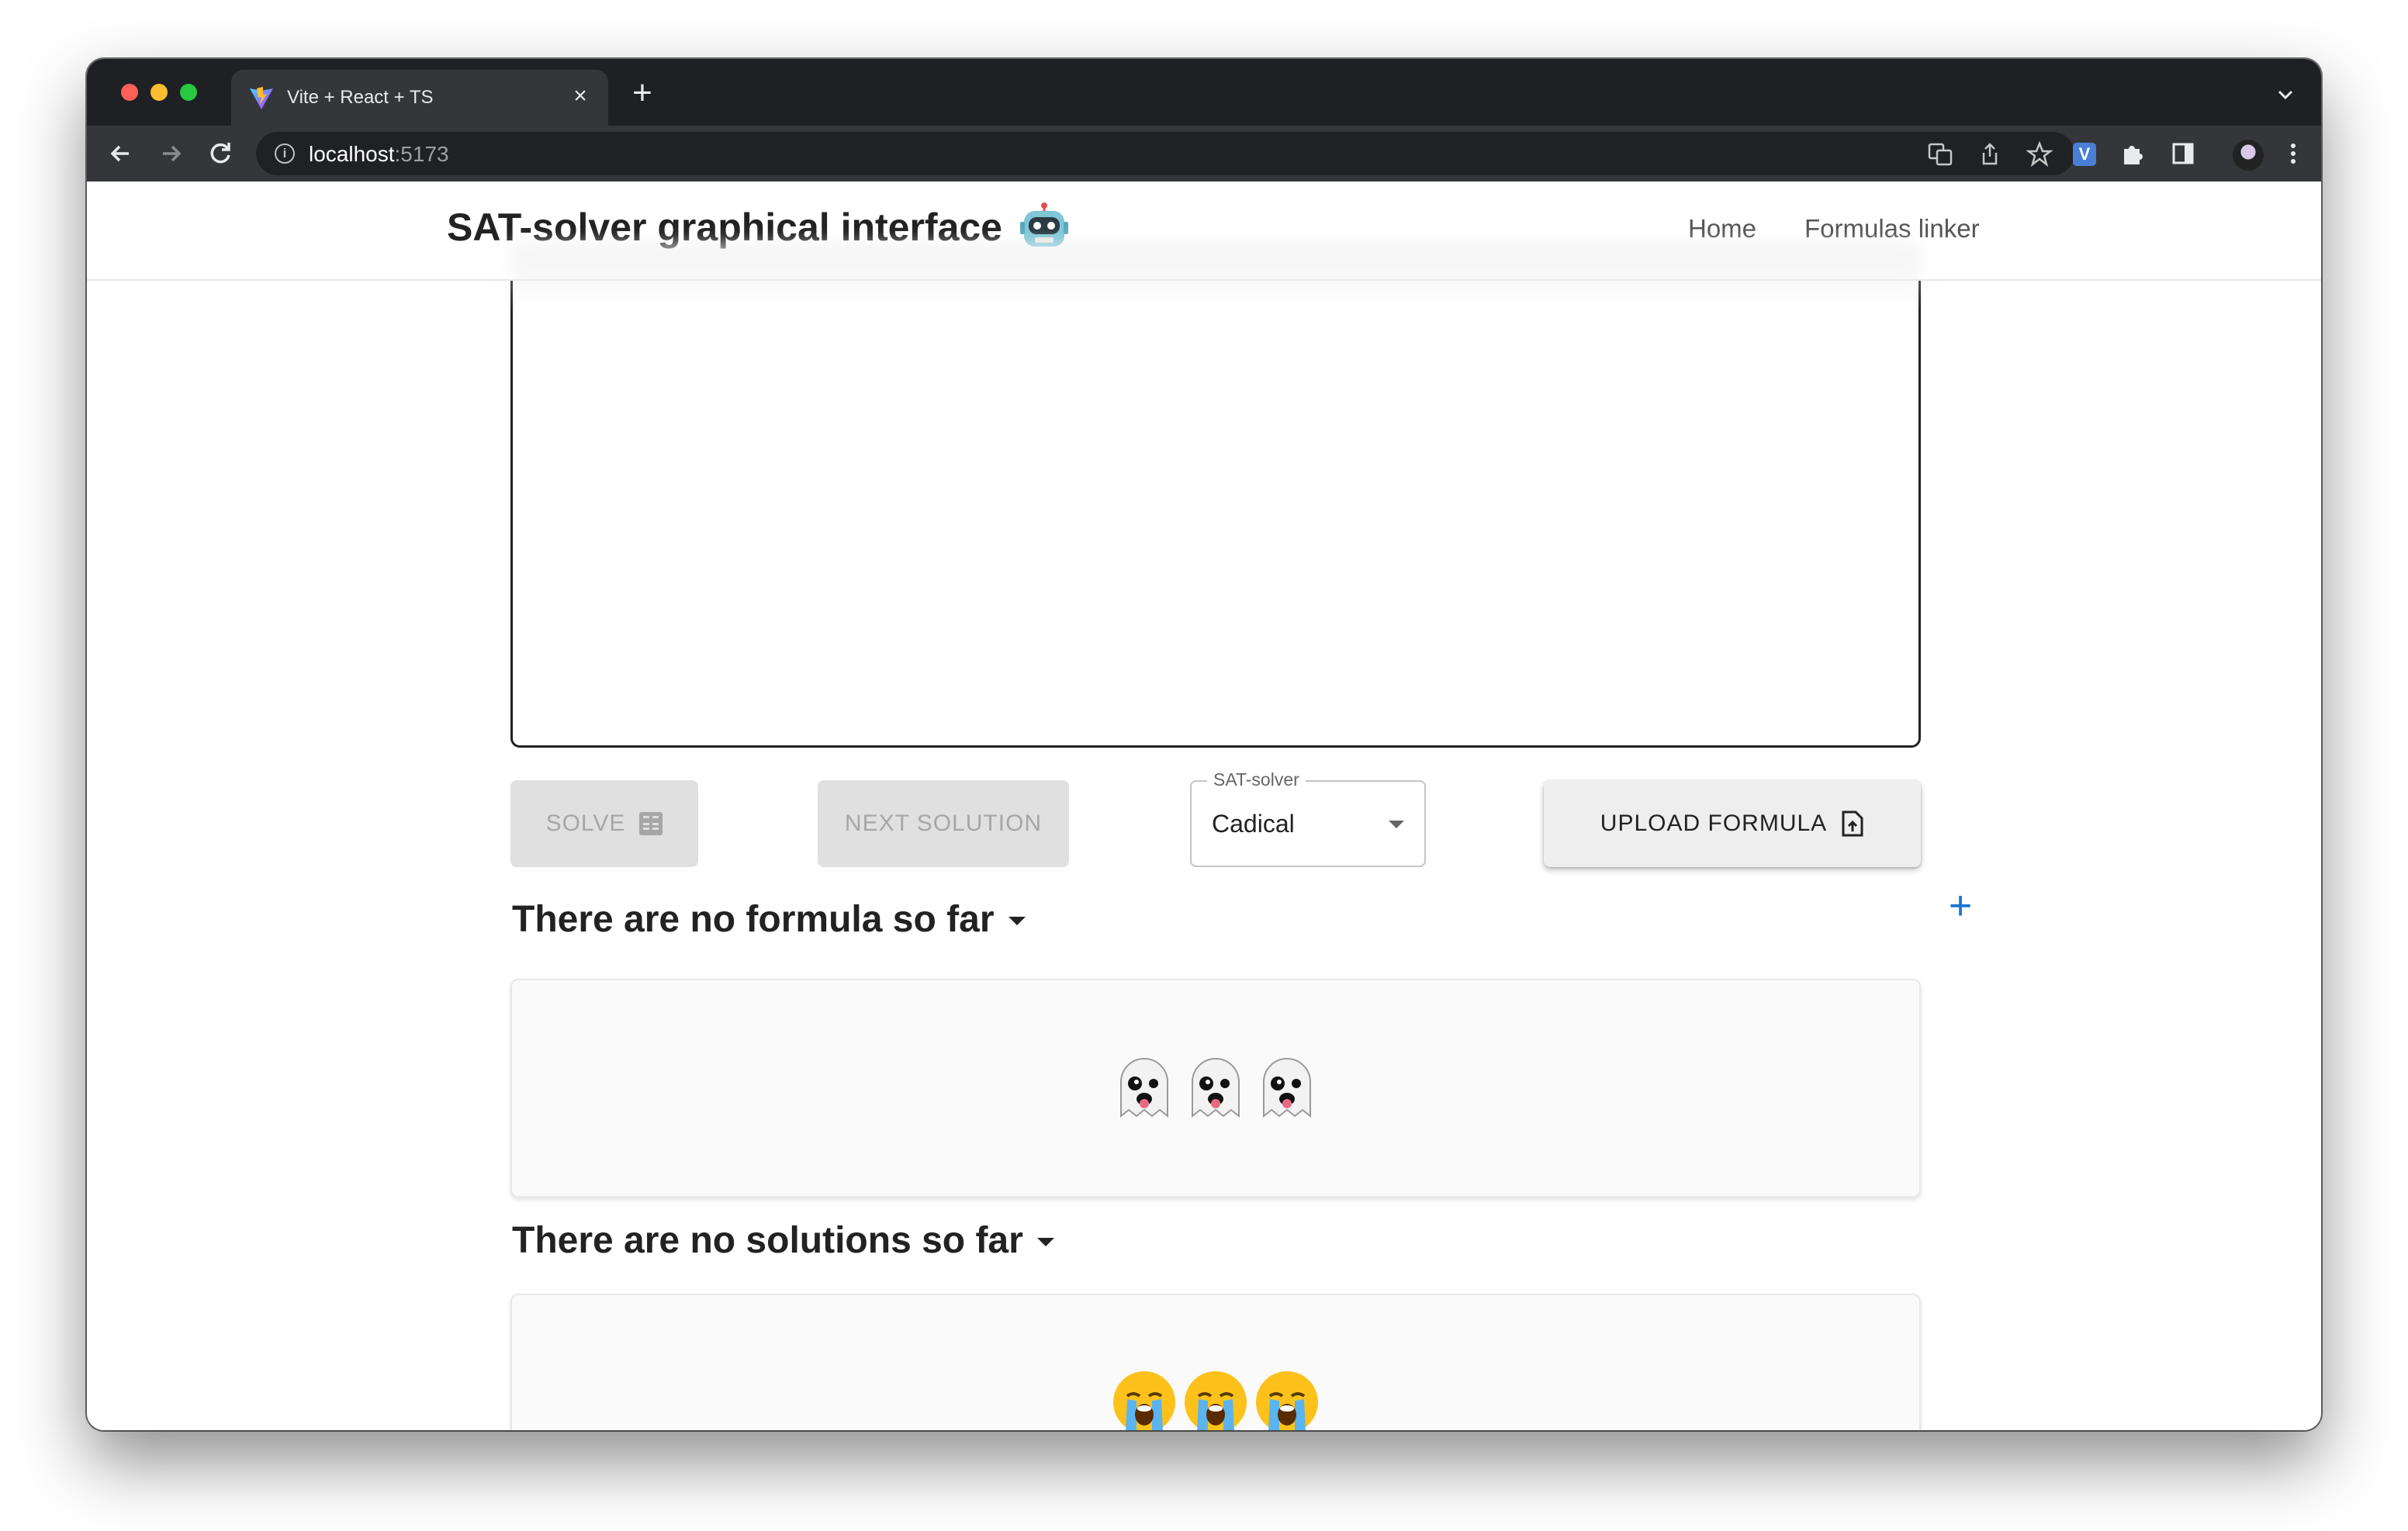 The width and height of the screenshot is (2408, 1531). I want to click on extensions-puzzle-icon, so click(2133, 154).